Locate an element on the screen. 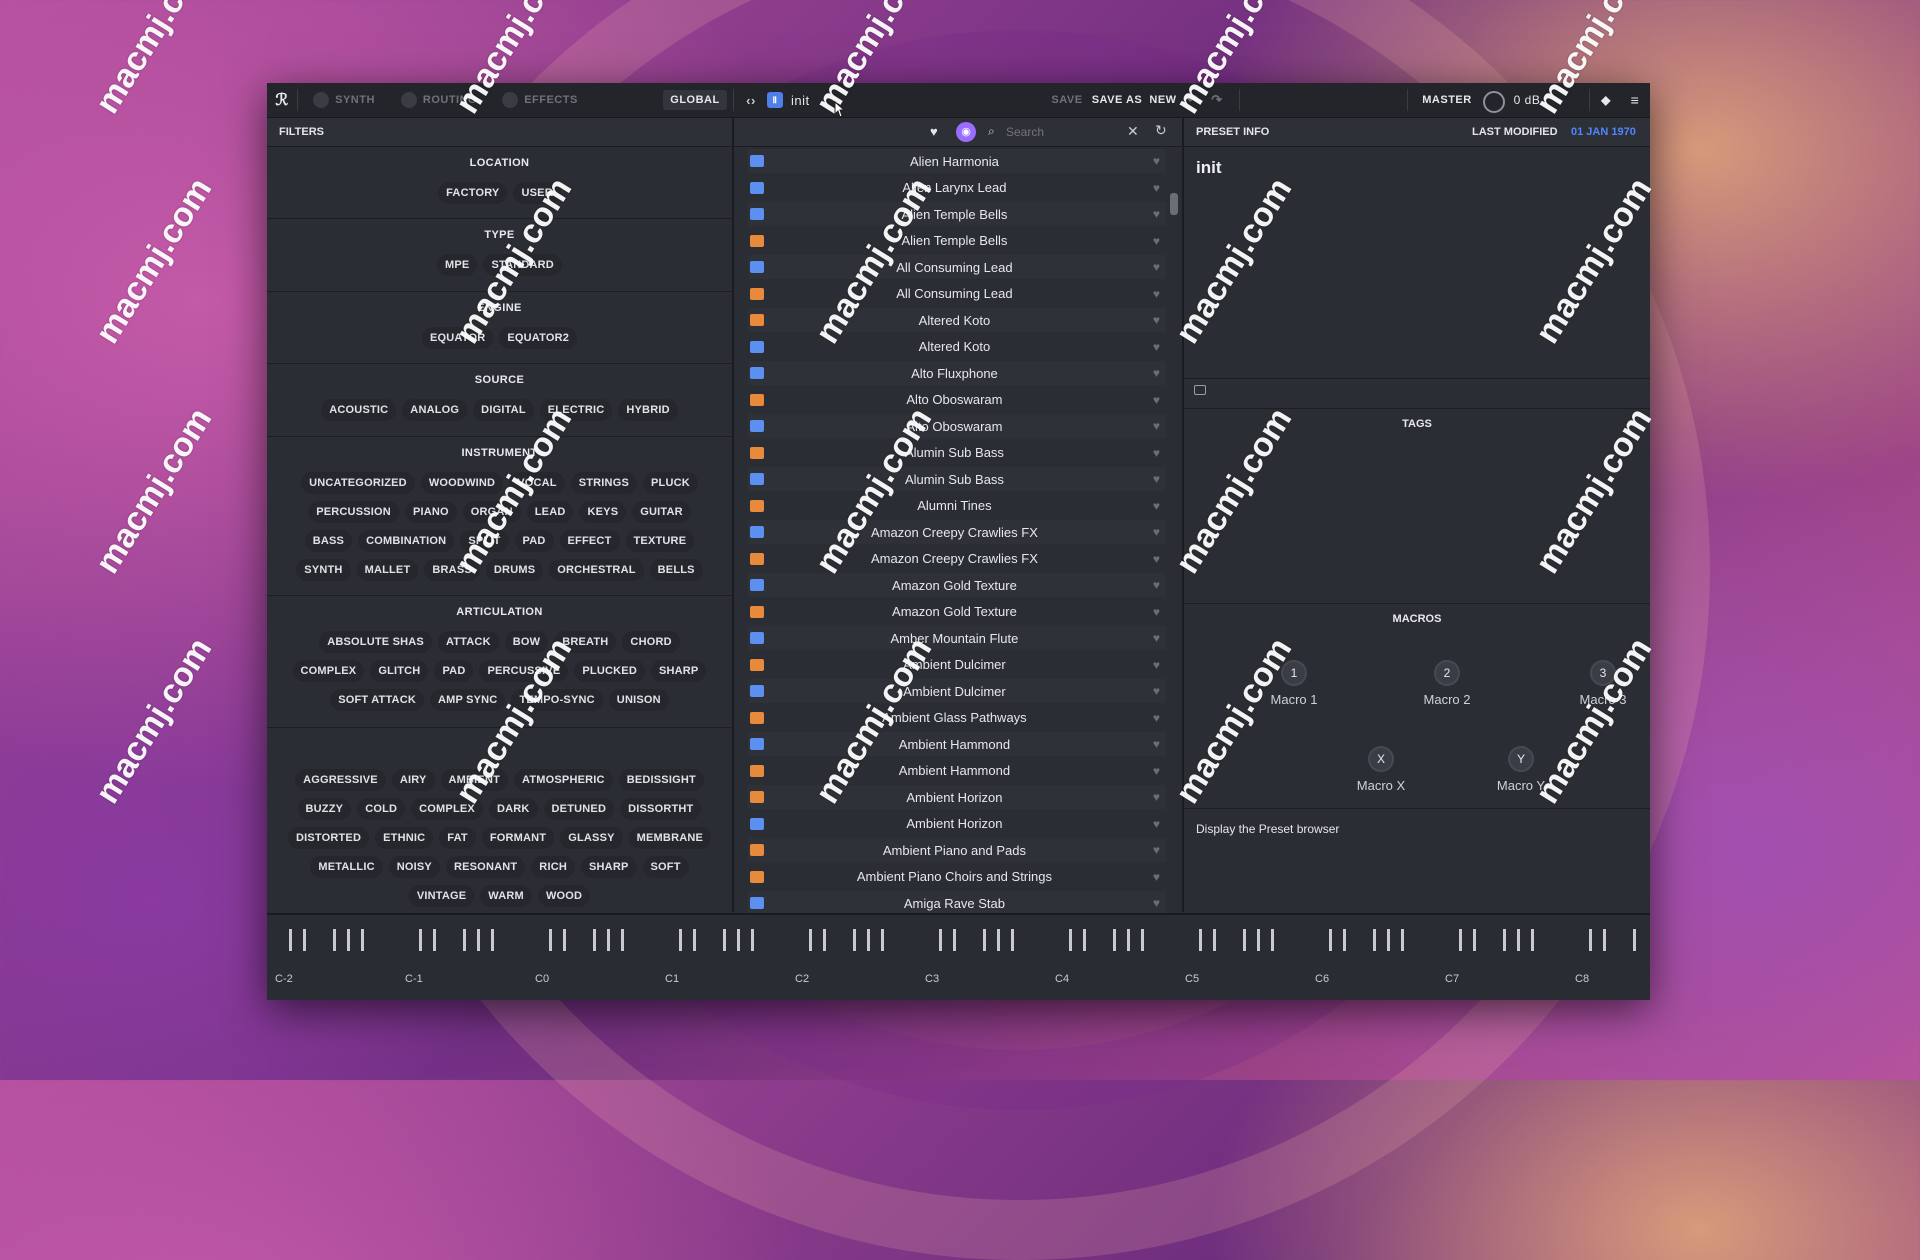 This screenshot has height=1260, width=1920. filter-chip: EFFECT is located at coordinates (589, 541).